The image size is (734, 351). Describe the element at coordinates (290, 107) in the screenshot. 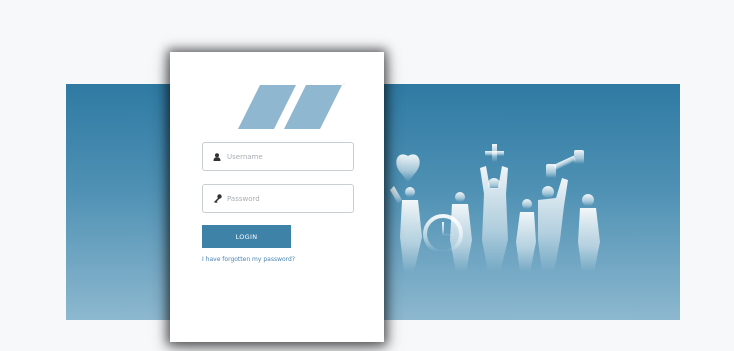

I see `parallelogram-logo` at that location.